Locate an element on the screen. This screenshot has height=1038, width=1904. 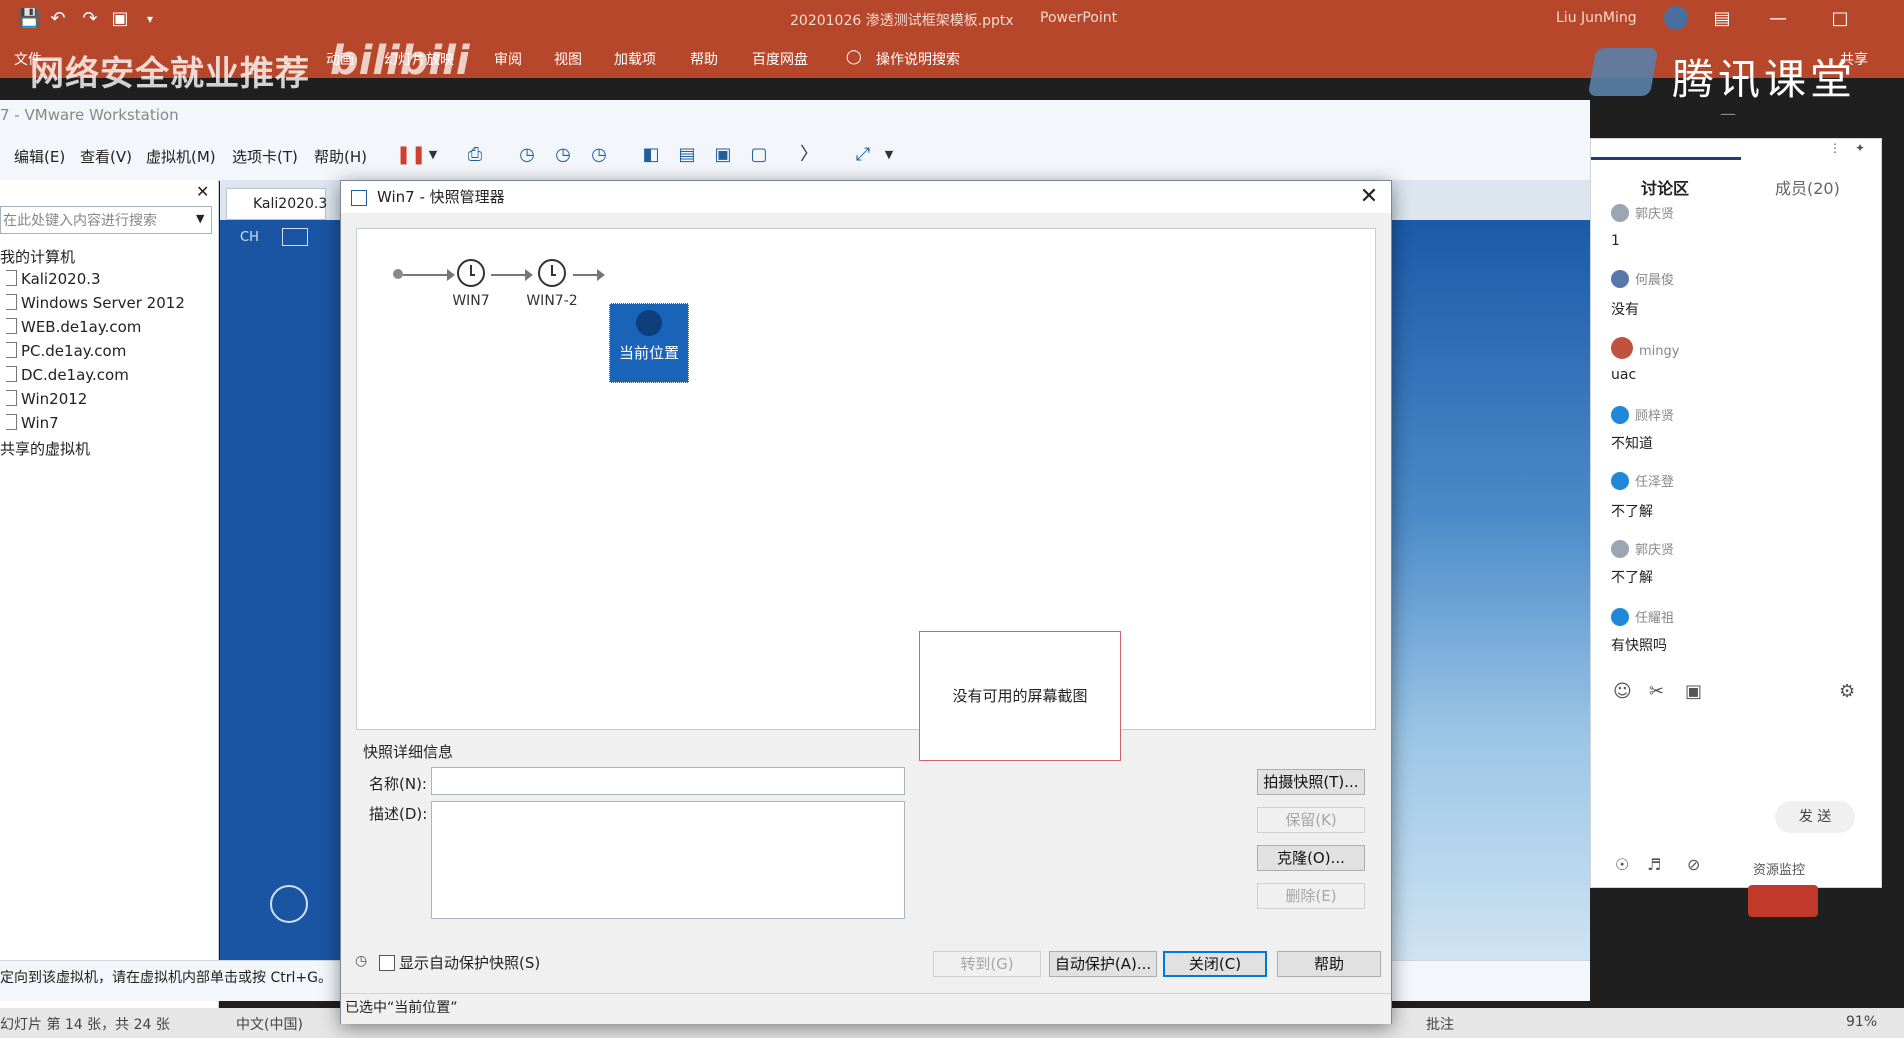
tree-vm-web: WEB.de1ay.com is located at coordinates (73, 327).